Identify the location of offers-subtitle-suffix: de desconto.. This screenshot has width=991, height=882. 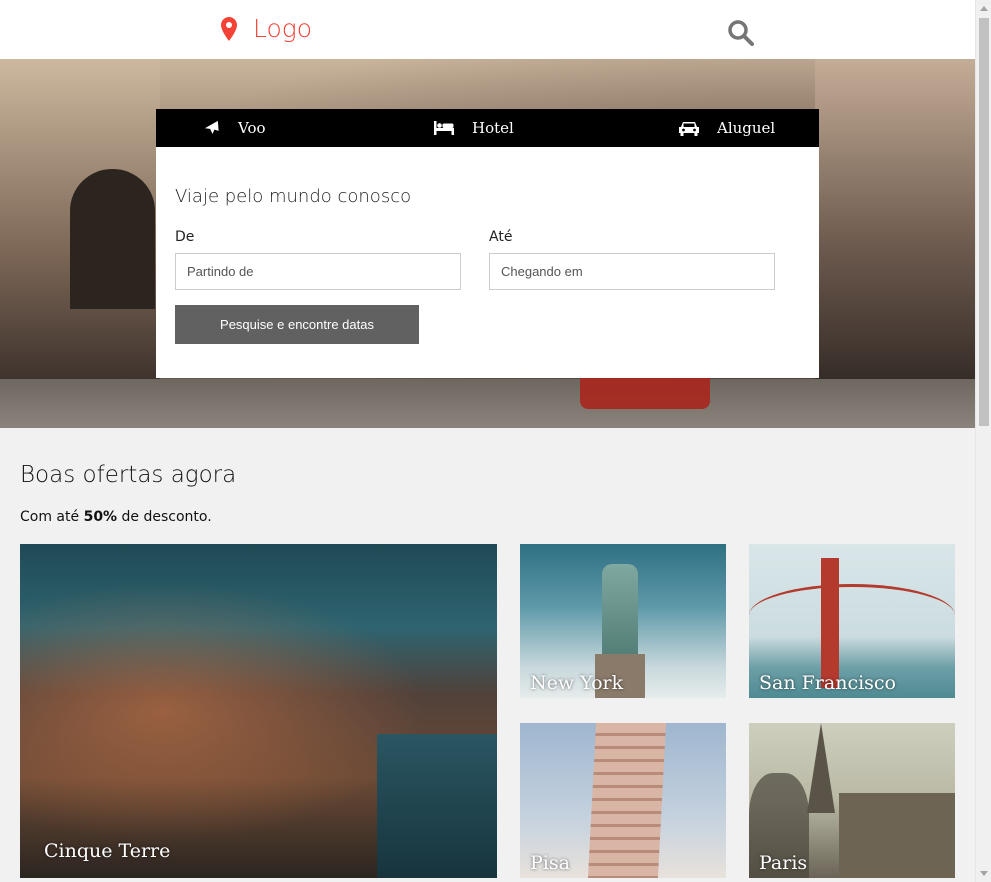
(166, 517).